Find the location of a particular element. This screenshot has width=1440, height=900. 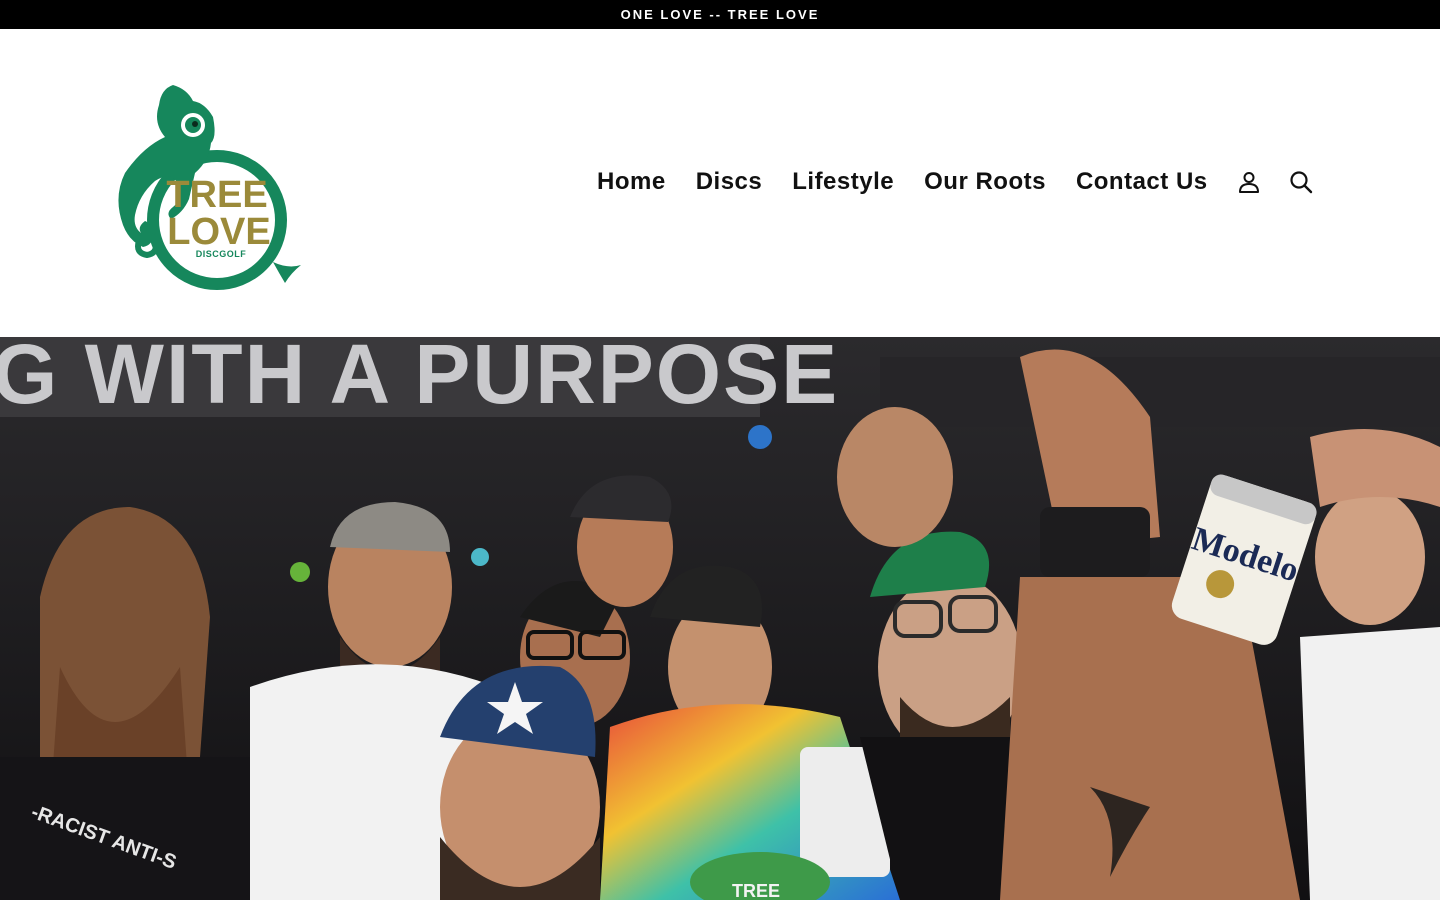

announcement-text: ONE LOVE -- TREE LOVE is located at coordinates (720, 14).